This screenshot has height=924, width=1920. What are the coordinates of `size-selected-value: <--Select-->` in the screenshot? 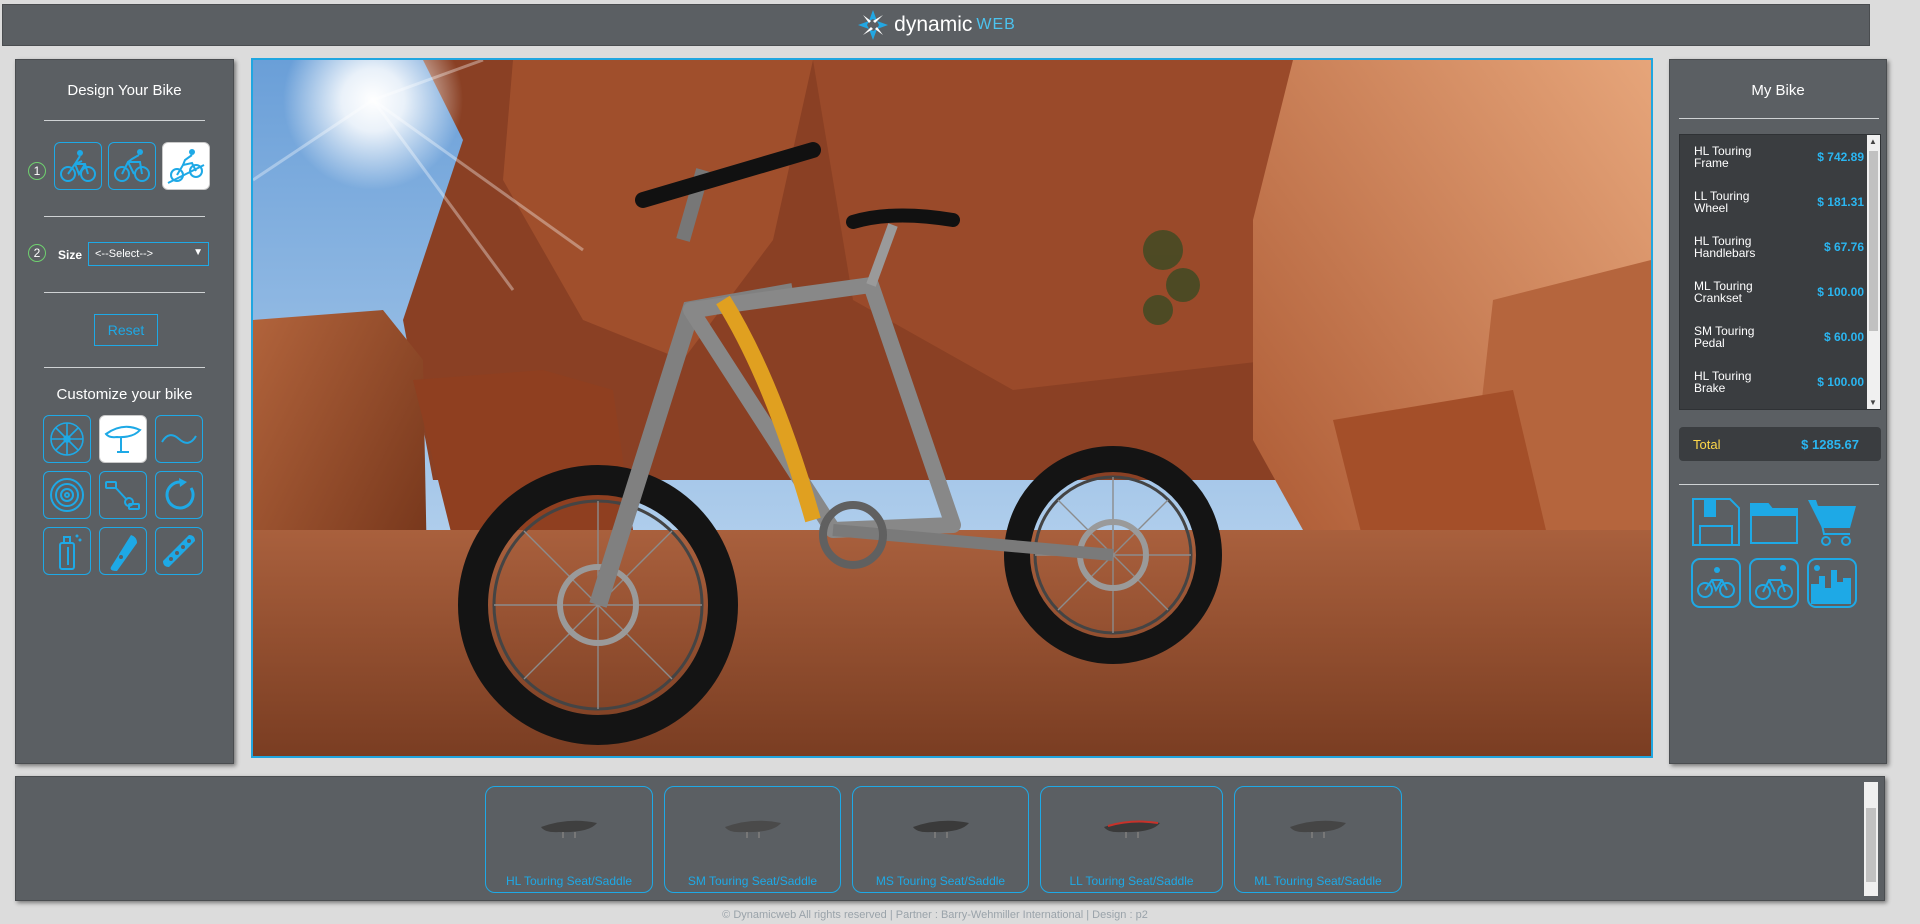 It's located at (124, 254).